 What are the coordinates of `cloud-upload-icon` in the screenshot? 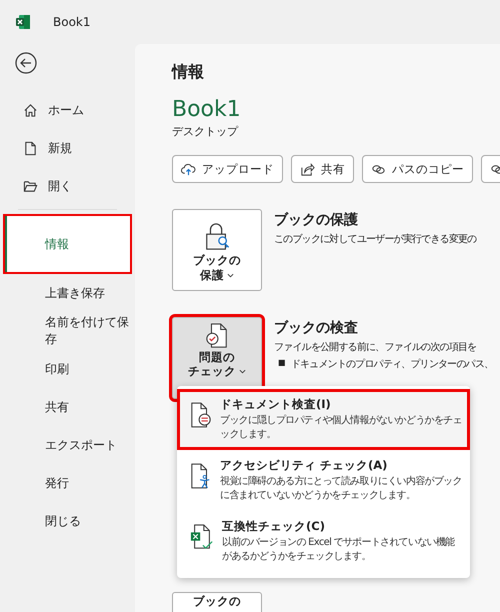 It's located at (188, 169).